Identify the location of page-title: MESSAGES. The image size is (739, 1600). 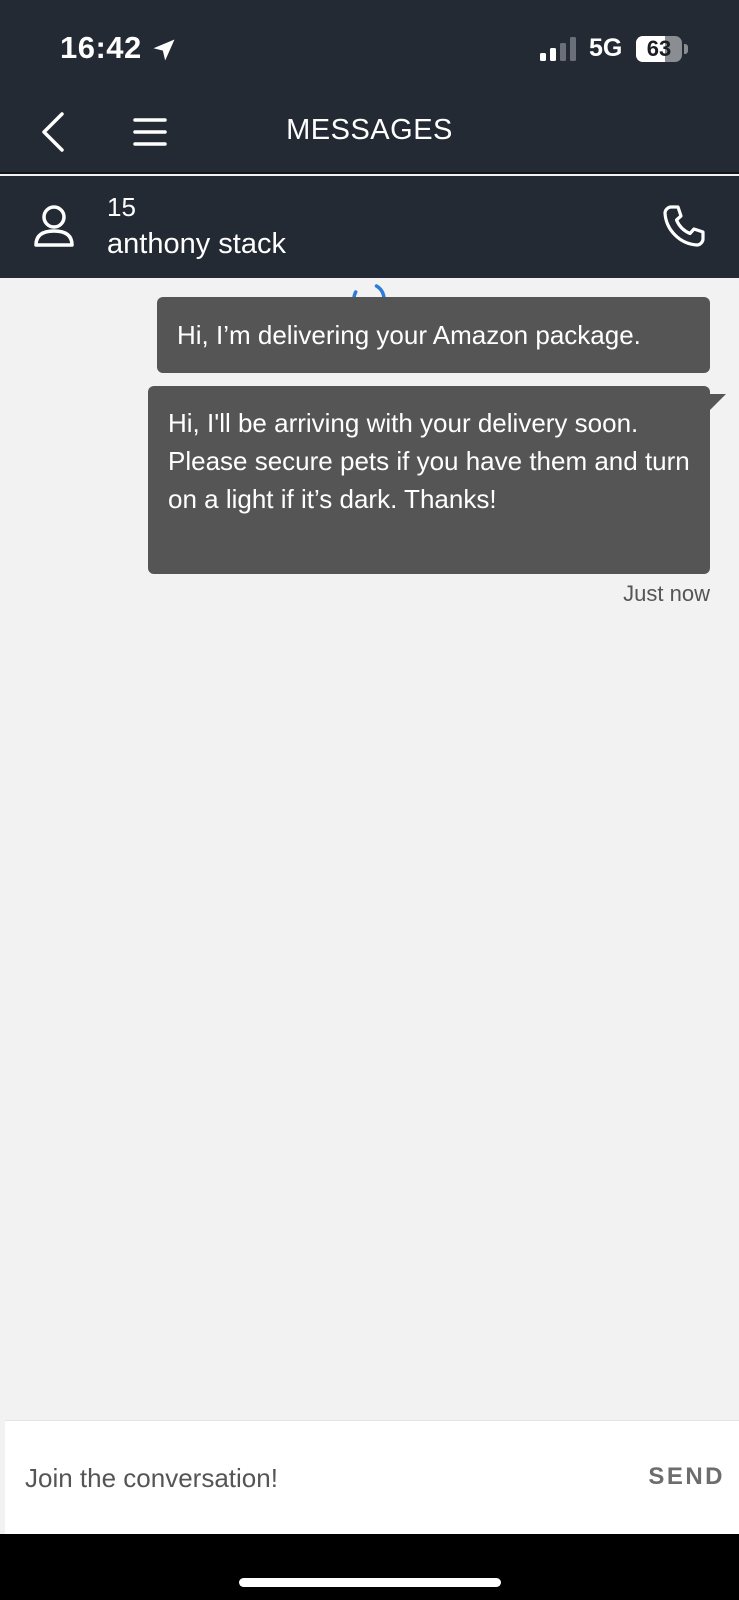
(369, 130).